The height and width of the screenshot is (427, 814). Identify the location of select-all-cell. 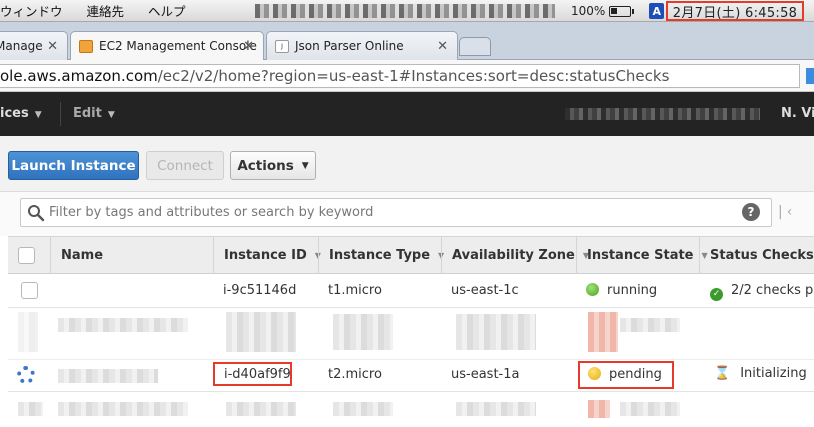
(29, 255).